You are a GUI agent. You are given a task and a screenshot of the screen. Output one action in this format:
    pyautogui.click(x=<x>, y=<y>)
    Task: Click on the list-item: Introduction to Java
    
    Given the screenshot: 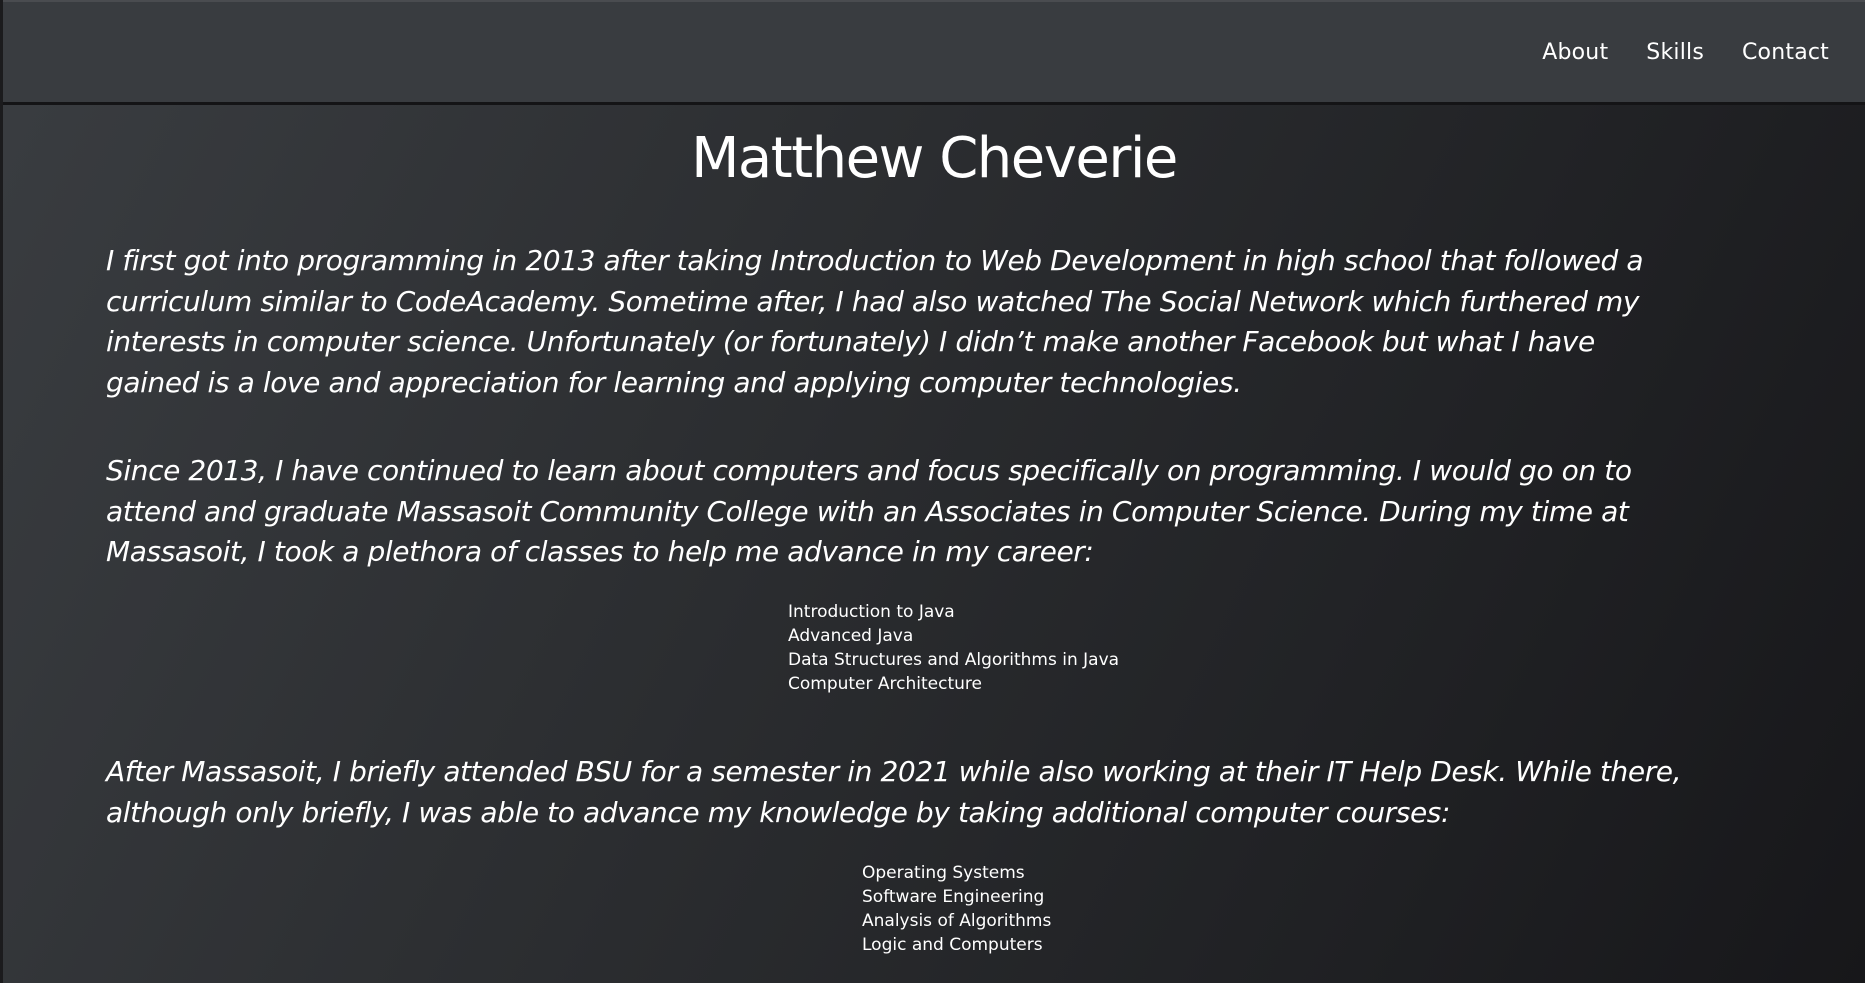 What is the action you would take?
    pyautogui.click(x=871, y=612)
    